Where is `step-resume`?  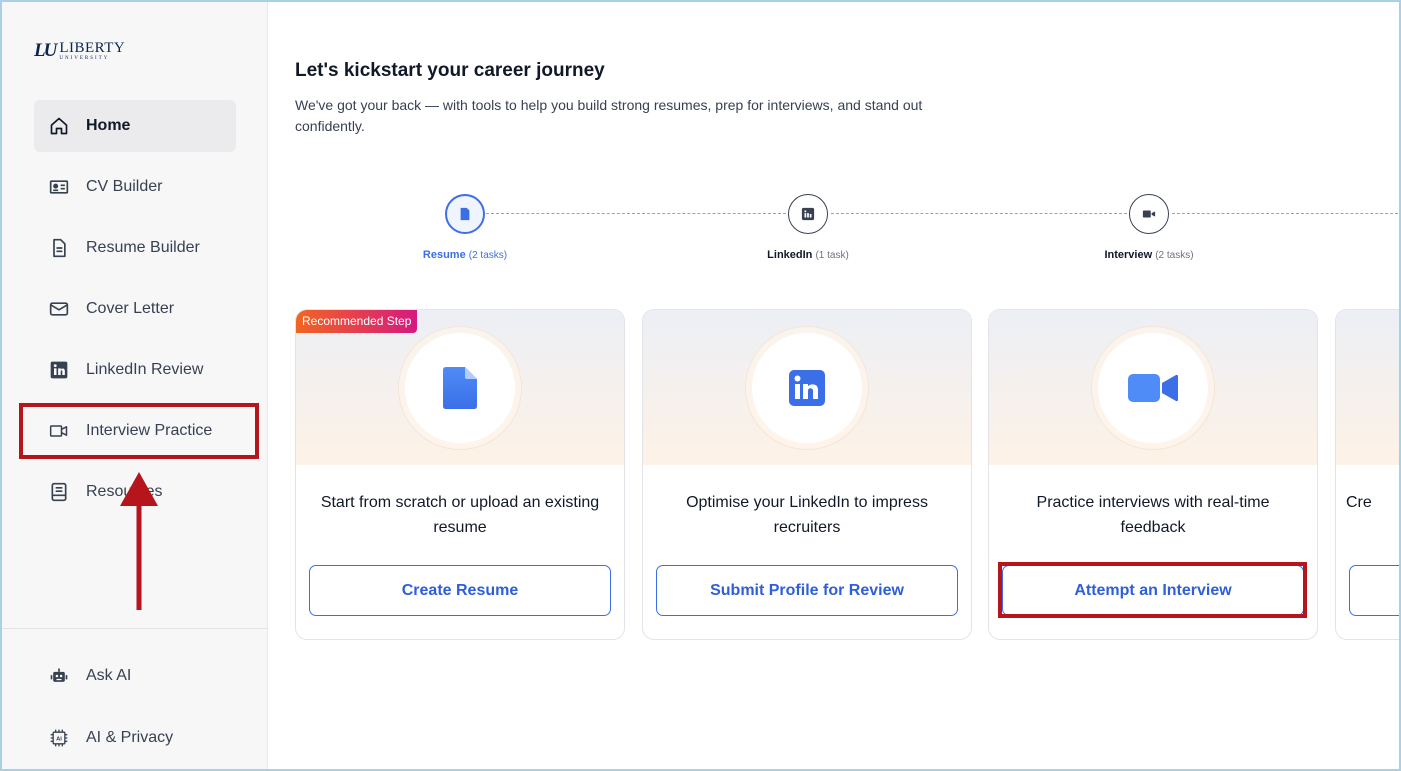
step-resume is located at coordinates (465, 214).